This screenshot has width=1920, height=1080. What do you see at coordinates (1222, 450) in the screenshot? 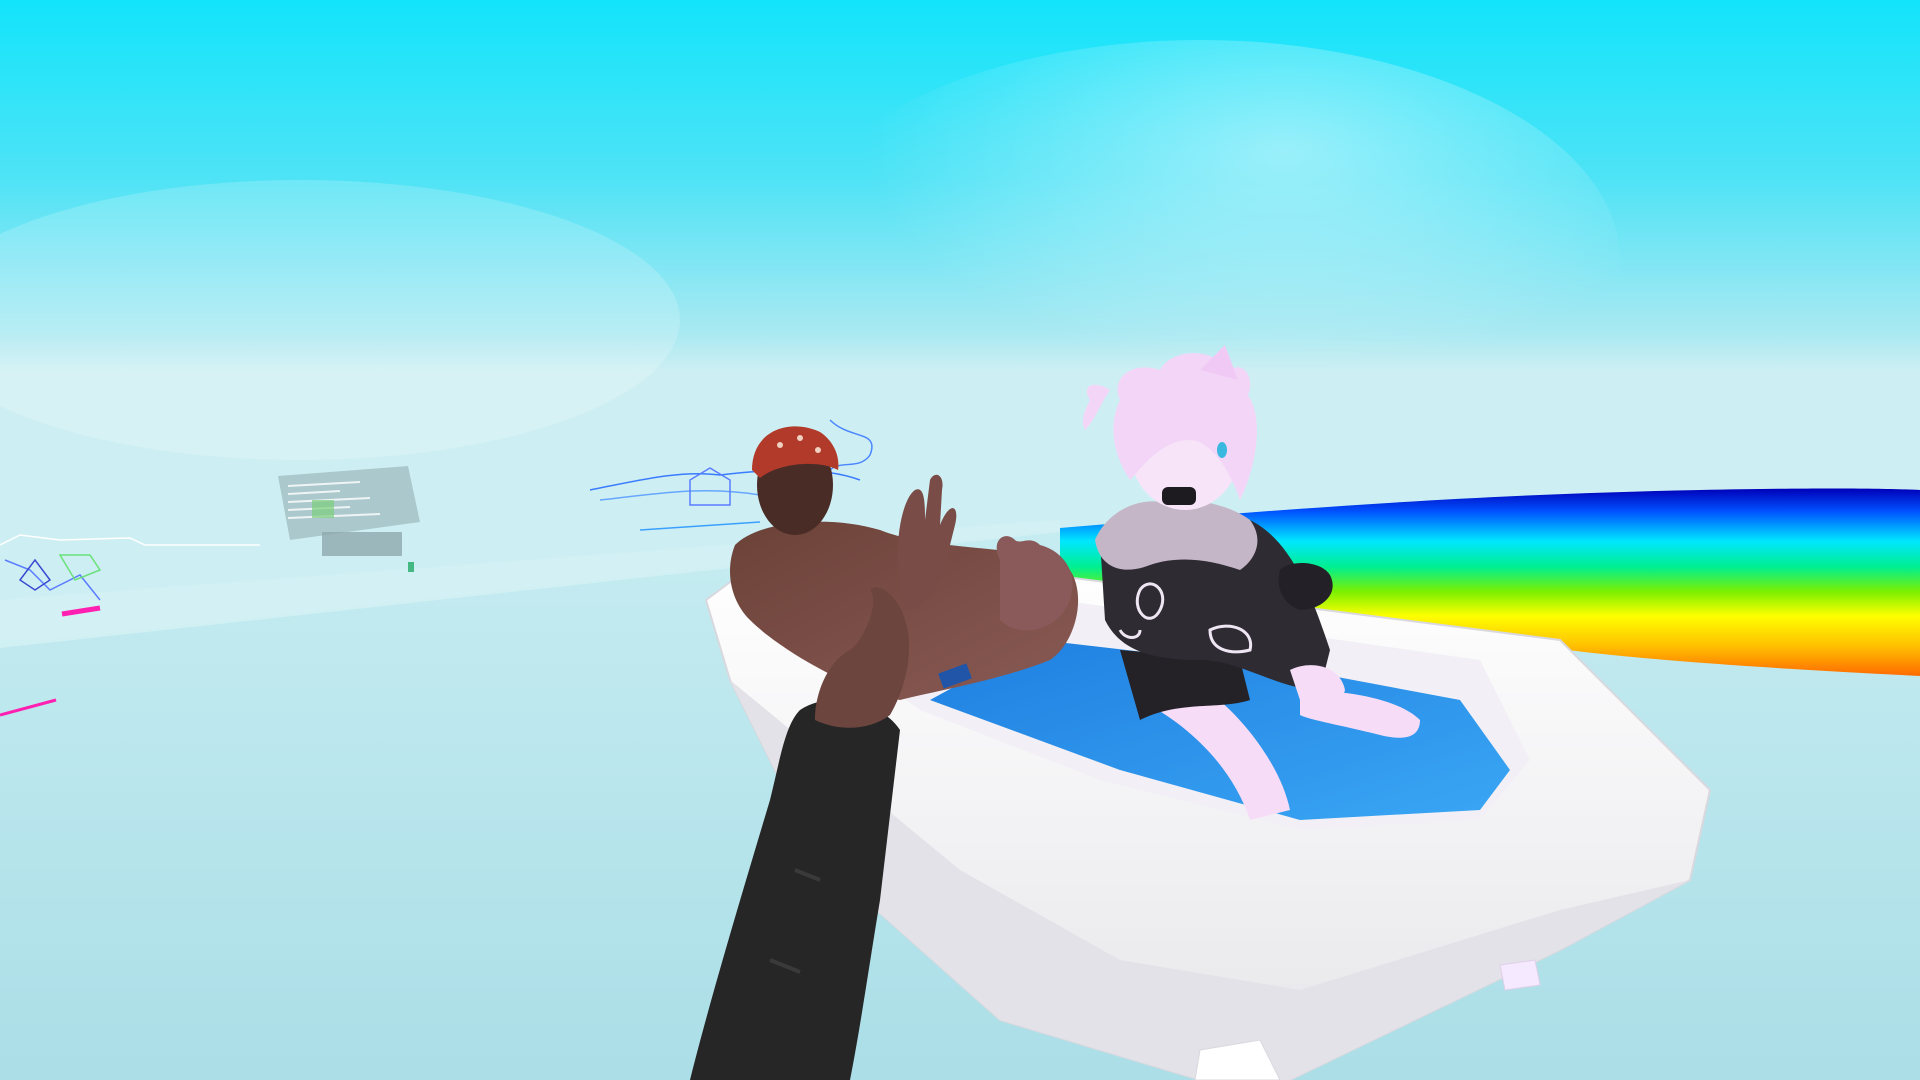
I see `catgirl-eye` at bounding box center [1222, 450].